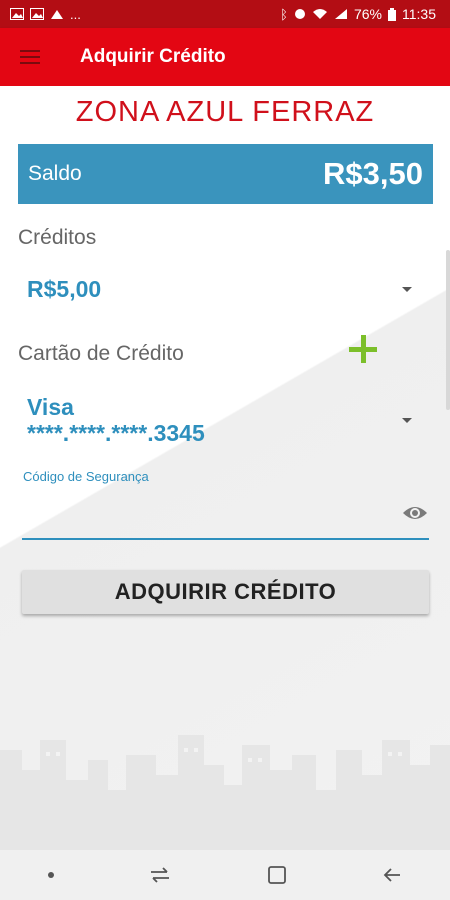 The height and width of the screenshot is (900, 450). Describe the element at coordinates (101, 353) in the screenshot. I see `credit-card-label: Cartão de Crédito` at that location.